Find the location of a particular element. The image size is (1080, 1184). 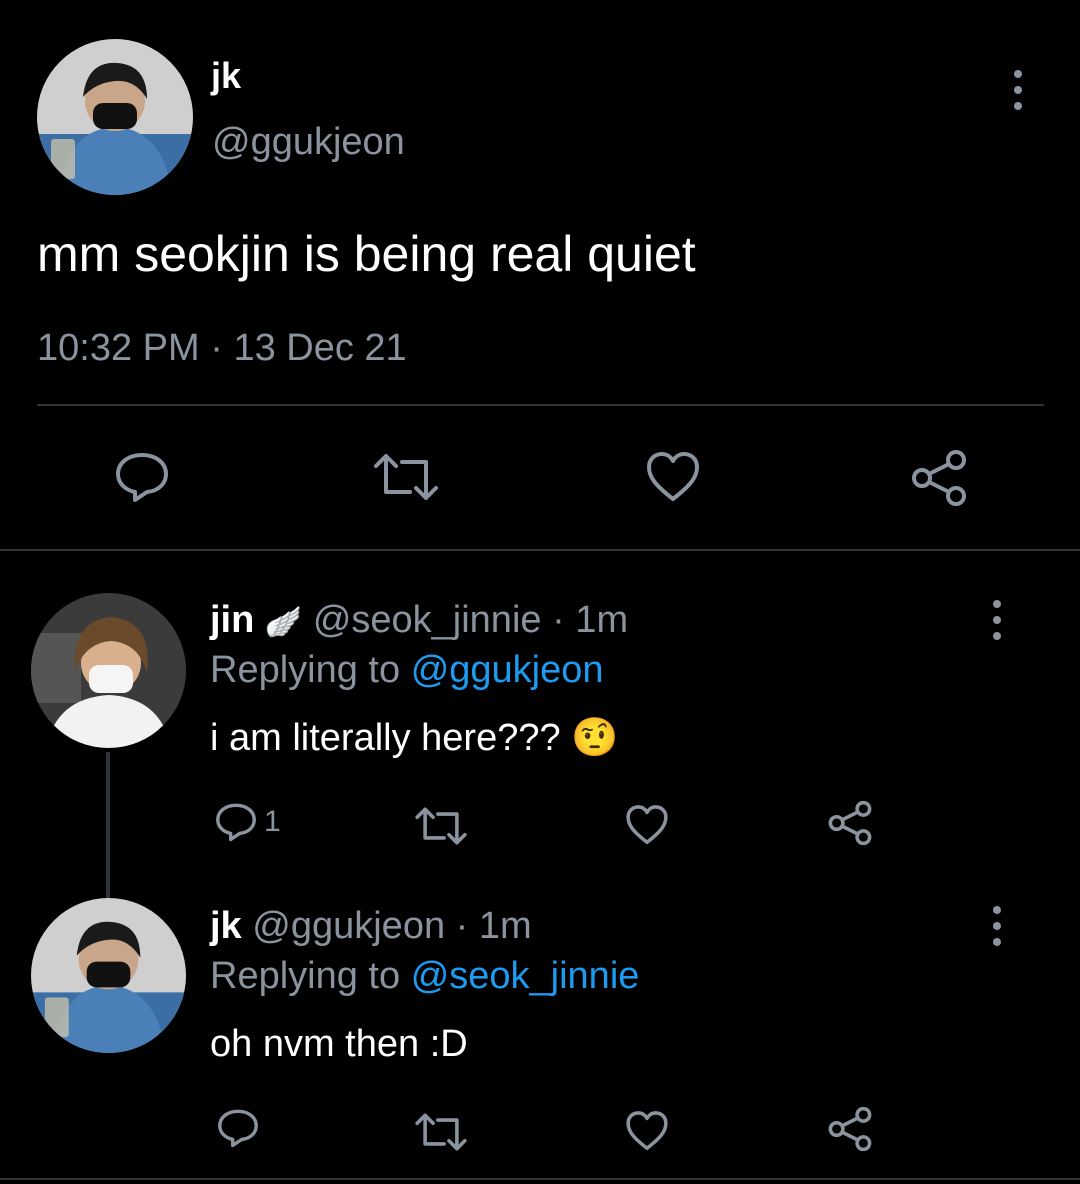

reply-button: 1 is located at coordinates (247, 822).